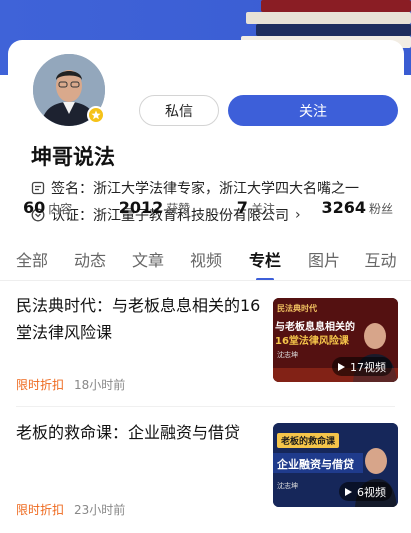 This screenshot has width=411, height=533. I want to click on stat-label: 获赞, so click(178, 209).